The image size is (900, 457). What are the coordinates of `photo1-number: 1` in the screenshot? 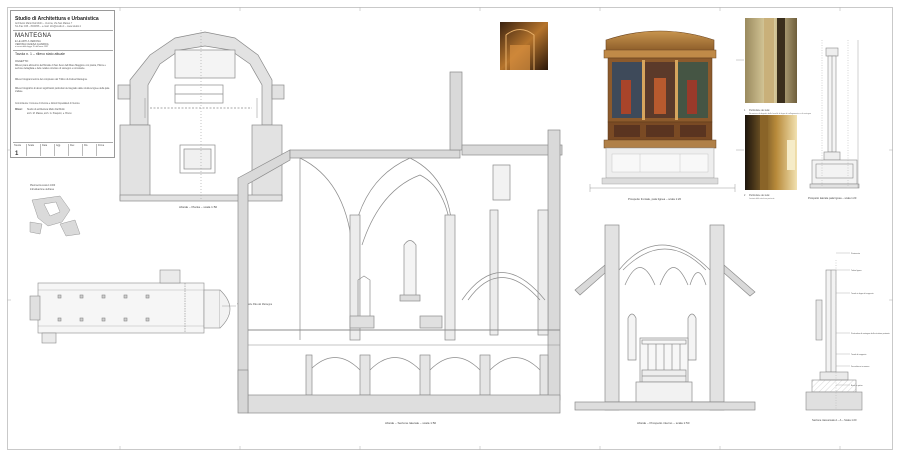 It's located at (745, 110).